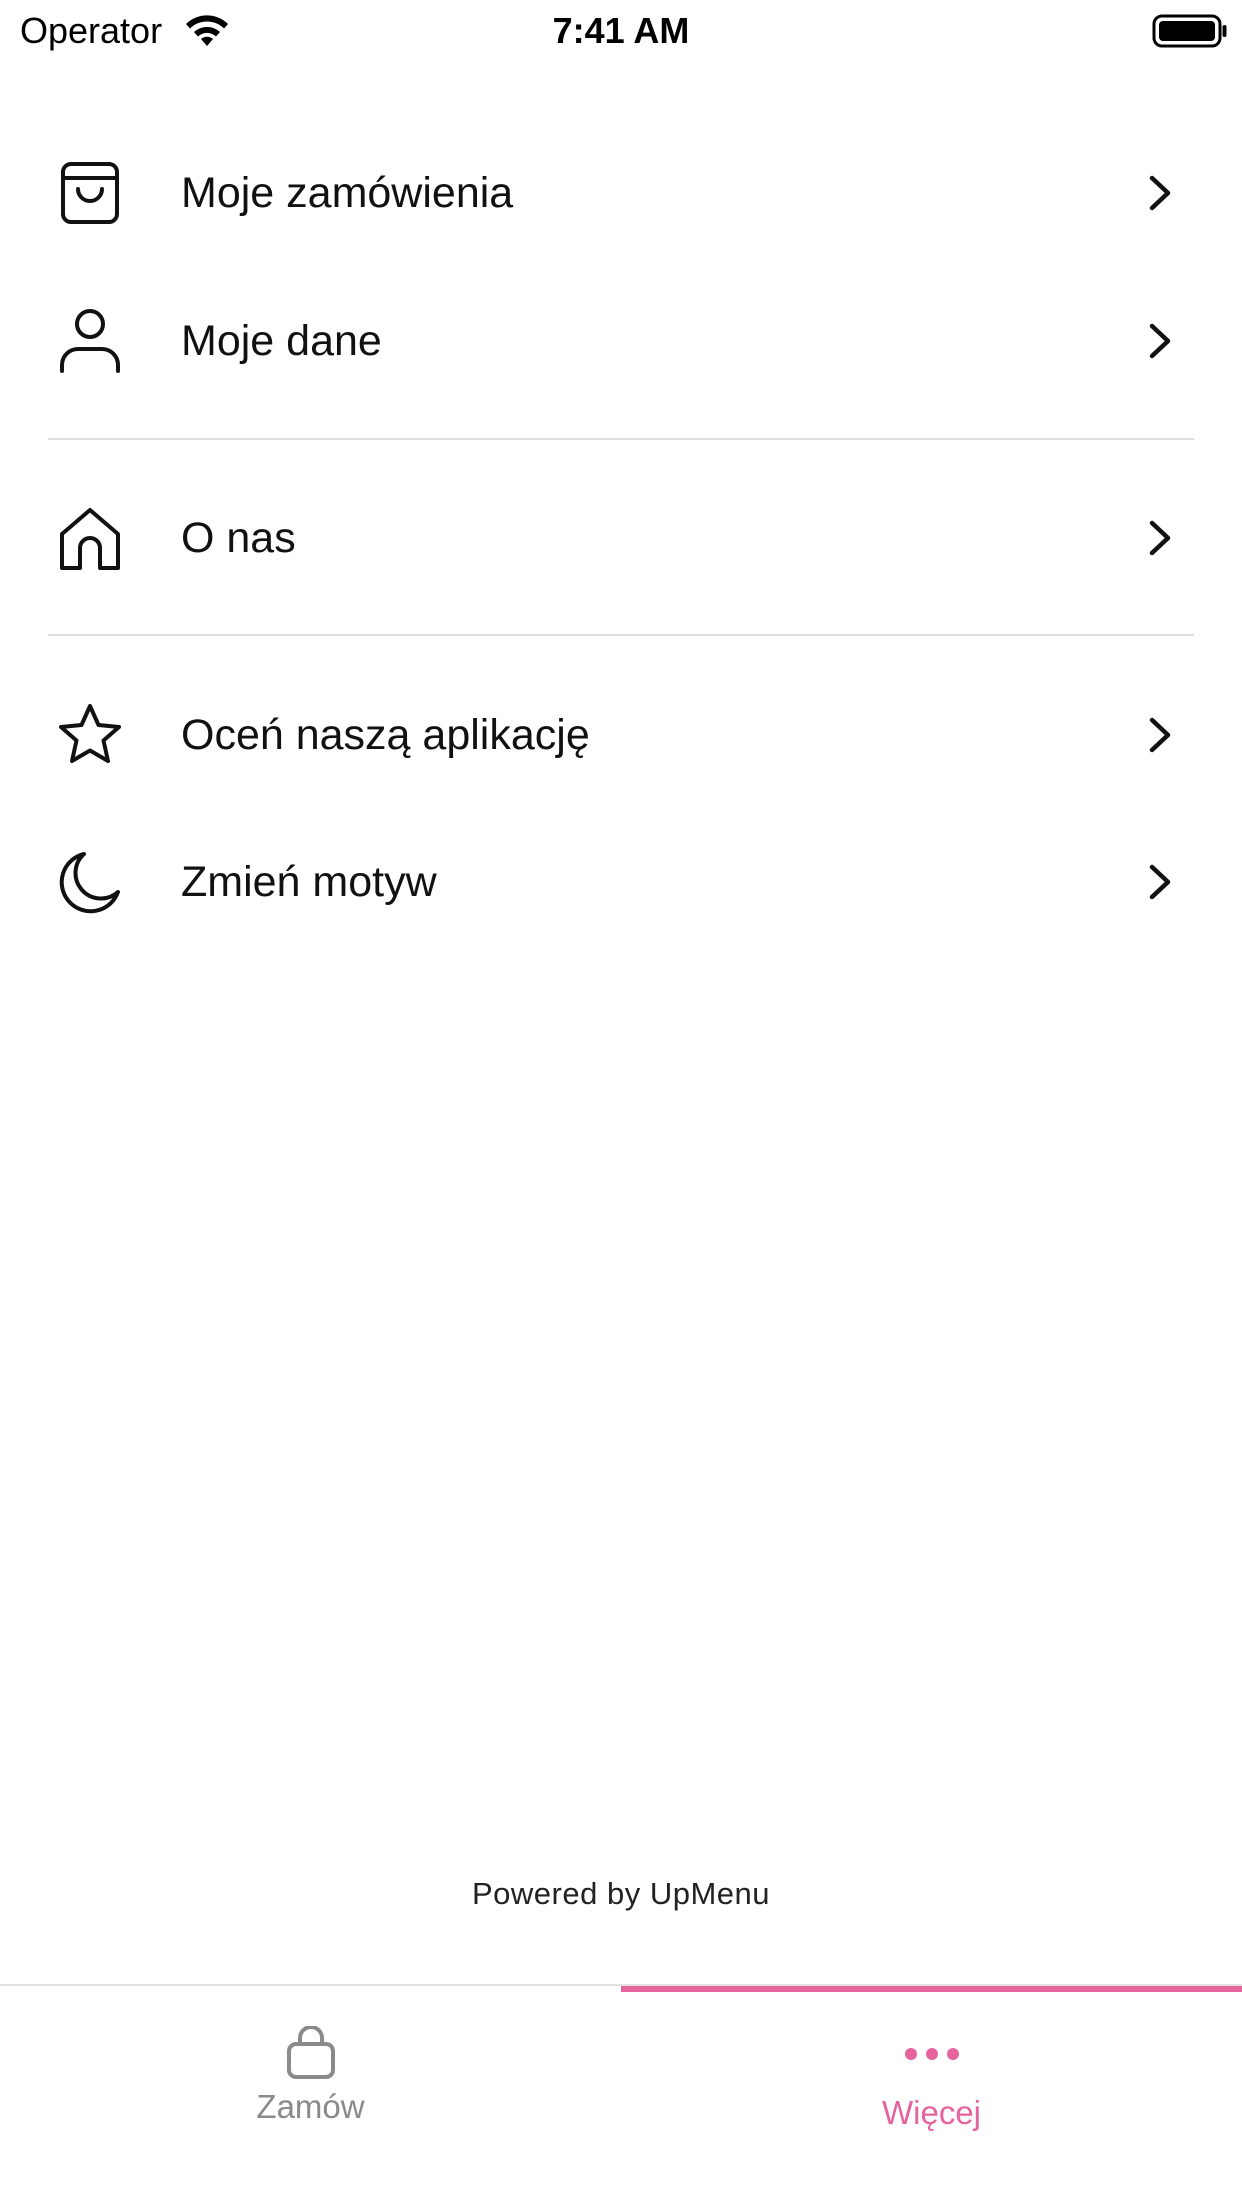  What do you see at coordinates (281, 341) in the screenshot?
I see `menu-item-label: Moje dane` at bounding box center [281, 341].